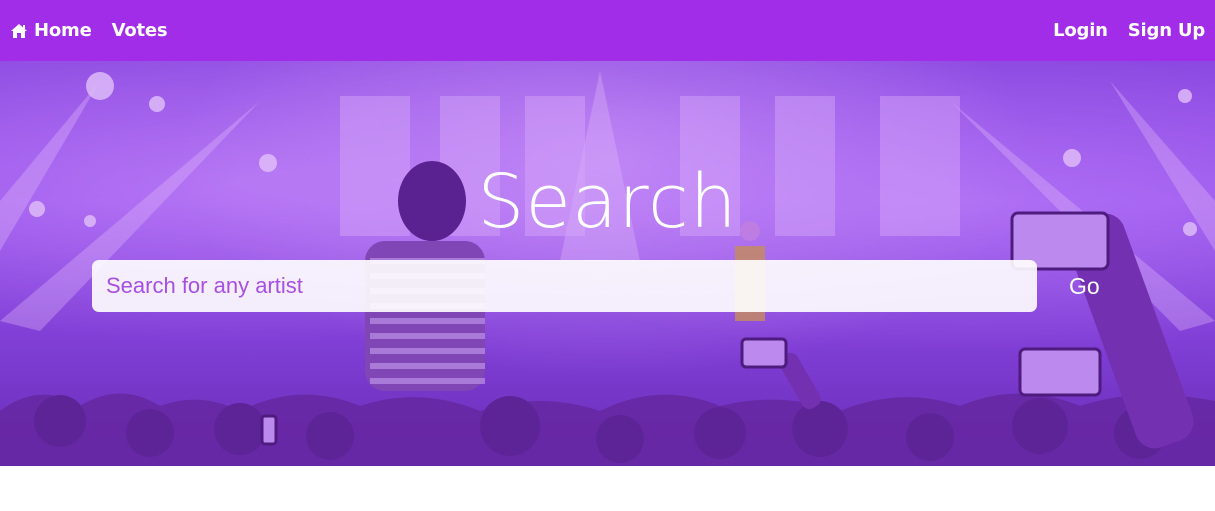  I want to click on go-button: Go, so click(1084, 286).